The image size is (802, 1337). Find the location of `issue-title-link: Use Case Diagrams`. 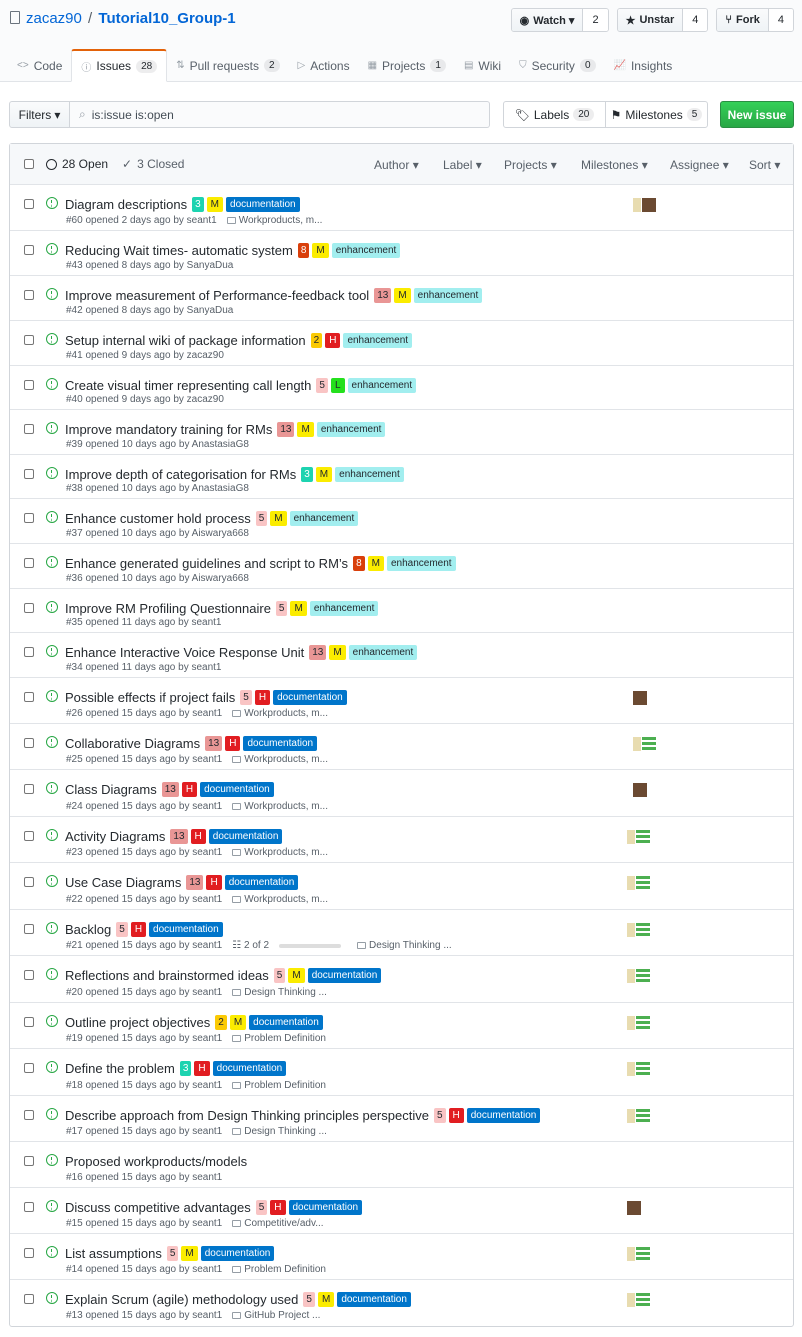

issue-title-link: Use Case Diagrams is located at coordinates (123, 882).